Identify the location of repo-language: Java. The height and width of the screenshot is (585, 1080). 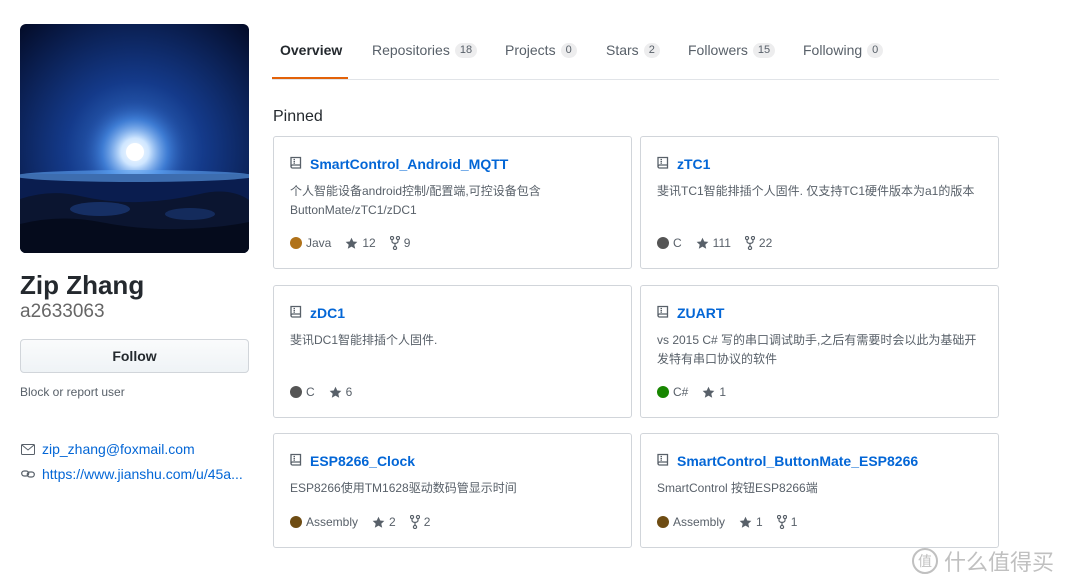
(310, 243).